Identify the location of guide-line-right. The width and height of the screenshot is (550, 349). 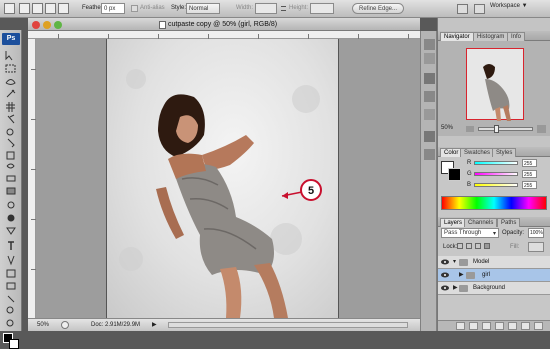
(338, 178).